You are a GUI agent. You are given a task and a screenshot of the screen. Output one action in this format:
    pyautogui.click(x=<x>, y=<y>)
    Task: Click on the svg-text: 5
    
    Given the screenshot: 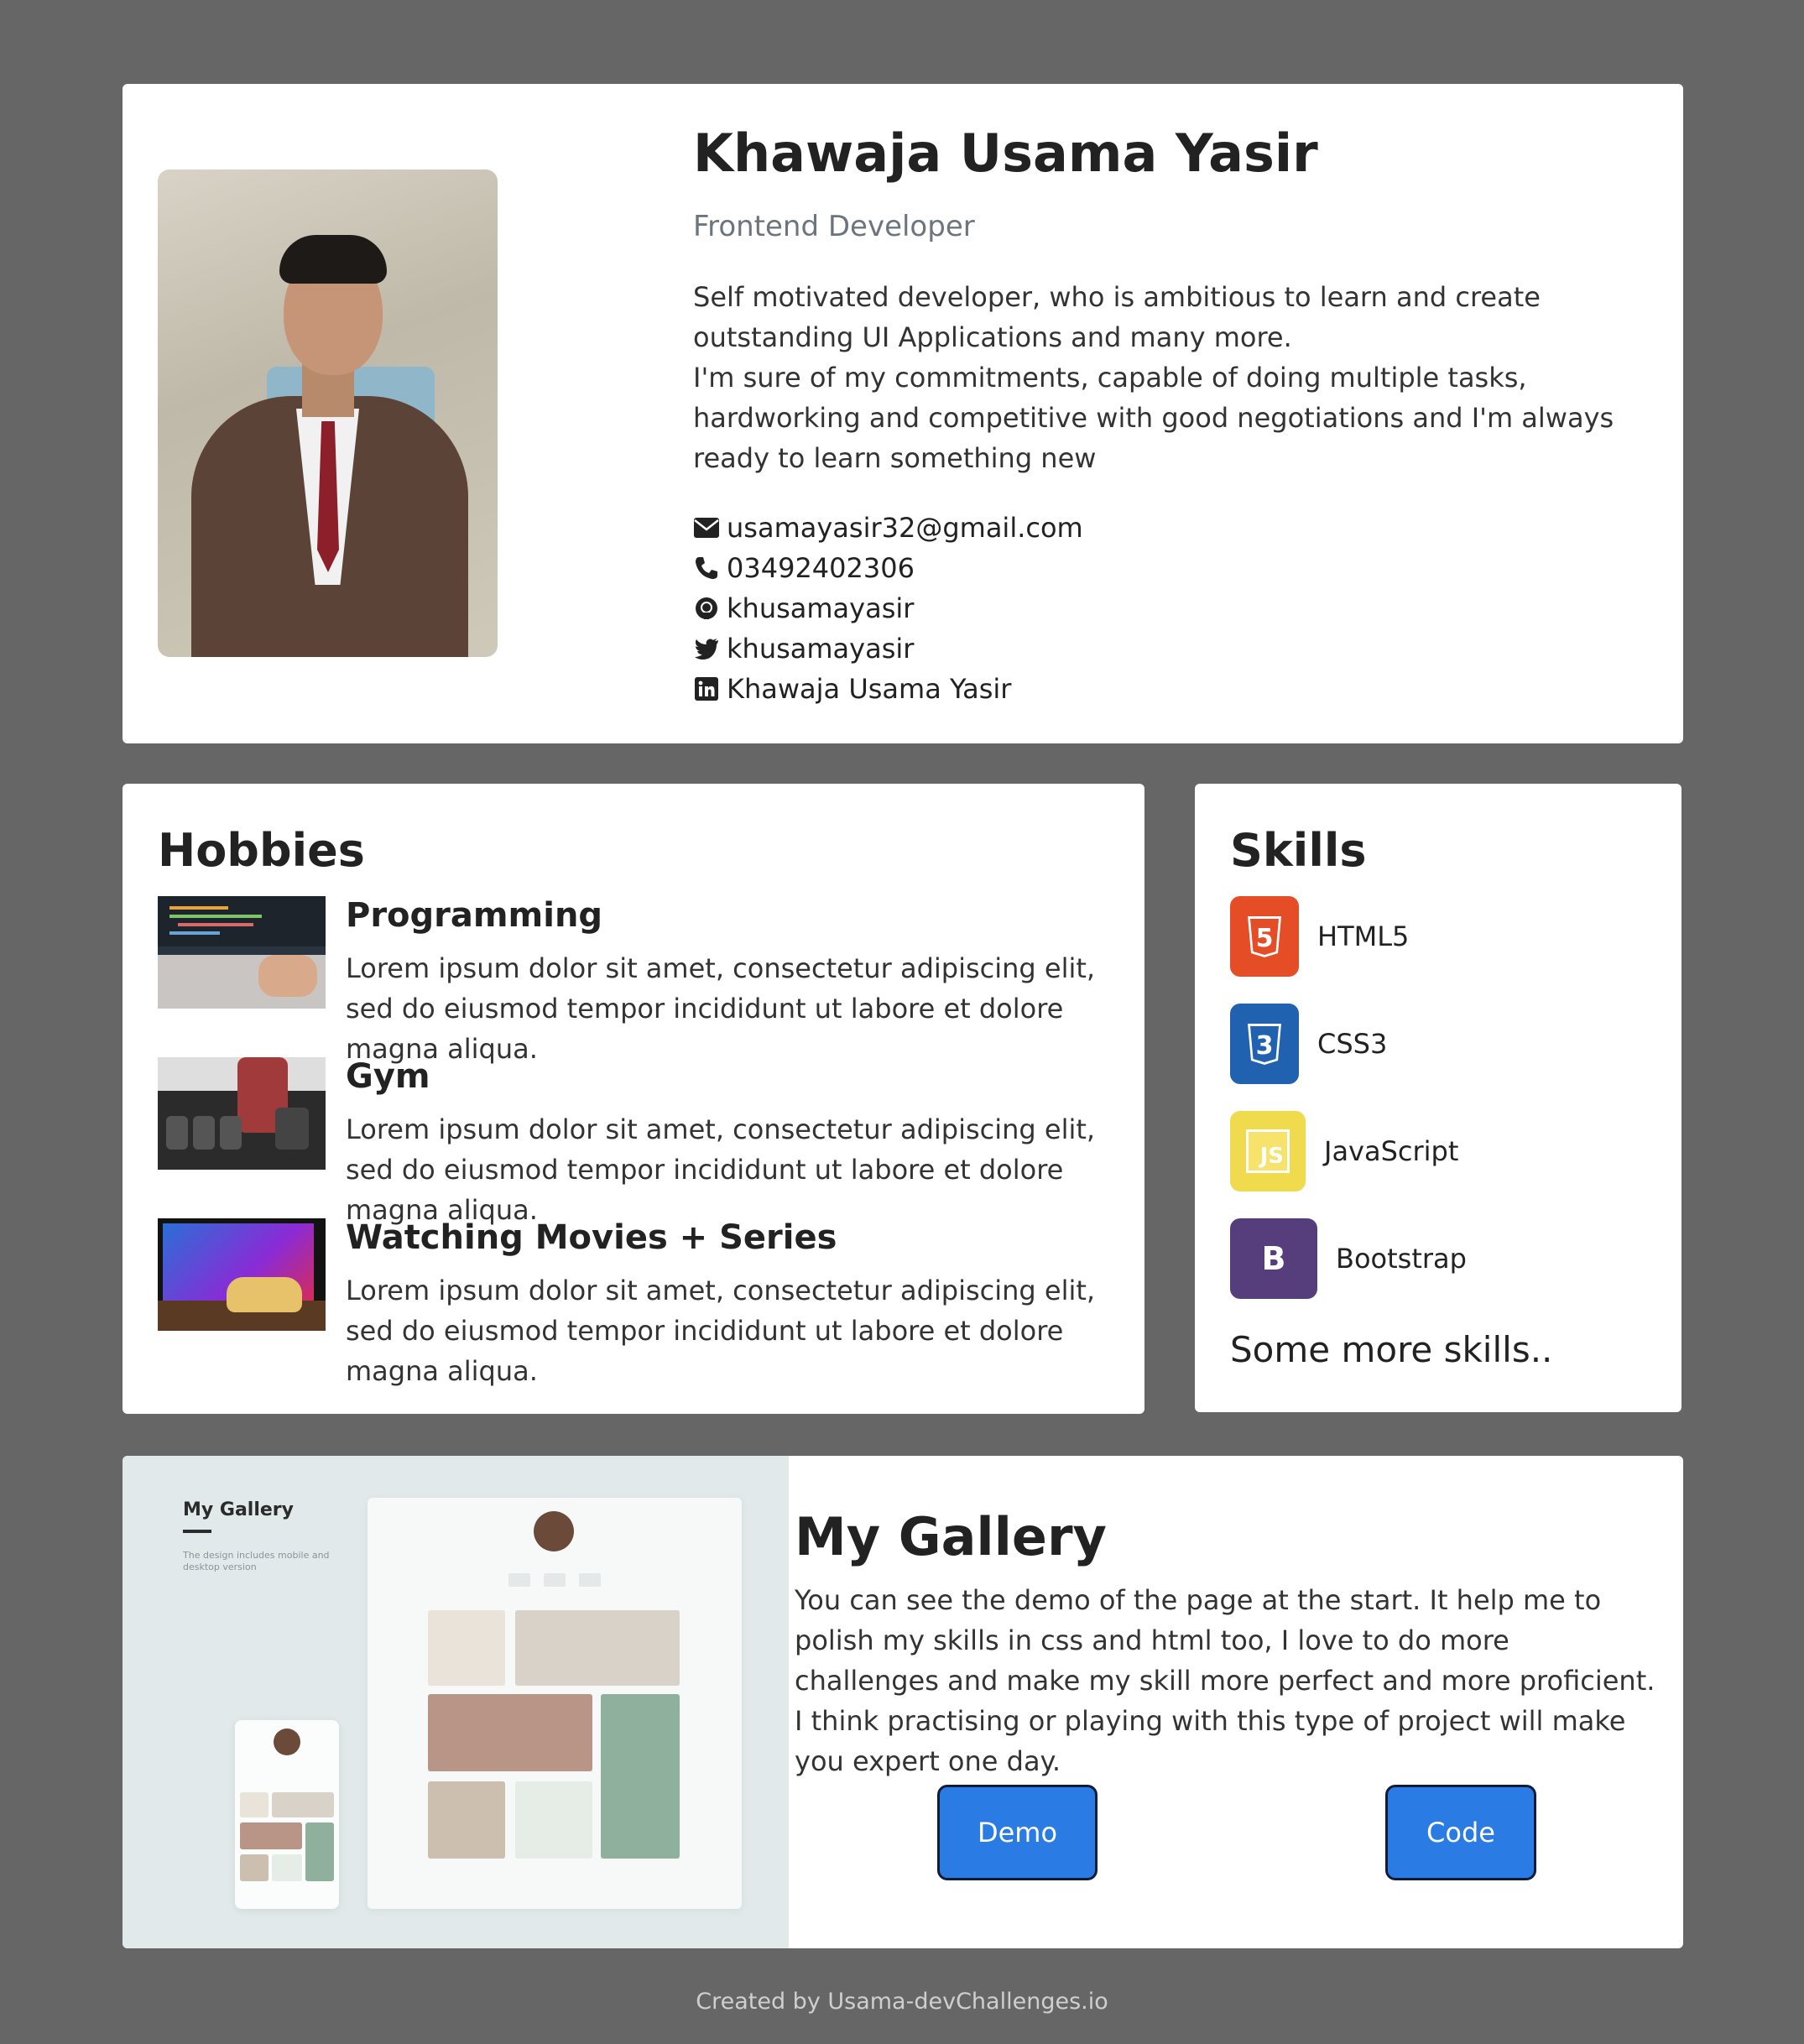 What is the action you would take?
    pyautogui.click(x=1265, y=939)
    